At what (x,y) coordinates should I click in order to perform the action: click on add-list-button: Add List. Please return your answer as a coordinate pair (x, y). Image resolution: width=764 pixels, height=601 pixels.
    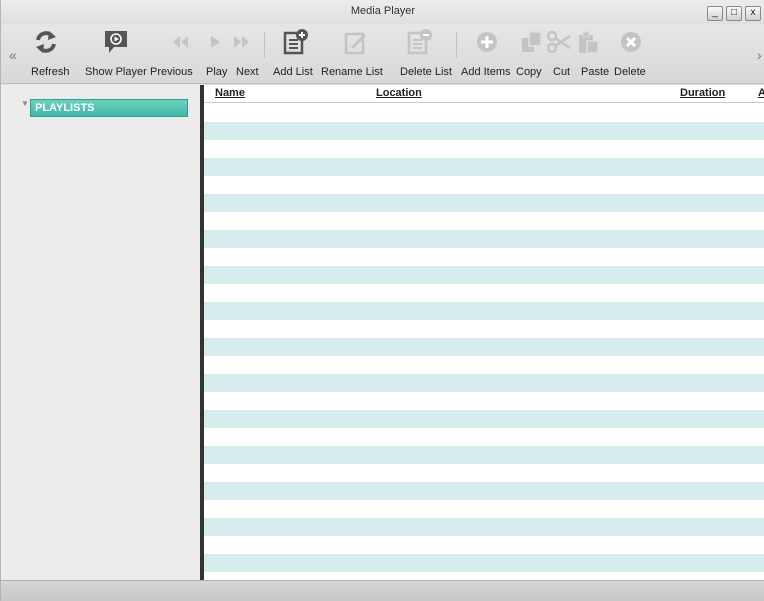
    Looking at the image, I should click on (293, 72).